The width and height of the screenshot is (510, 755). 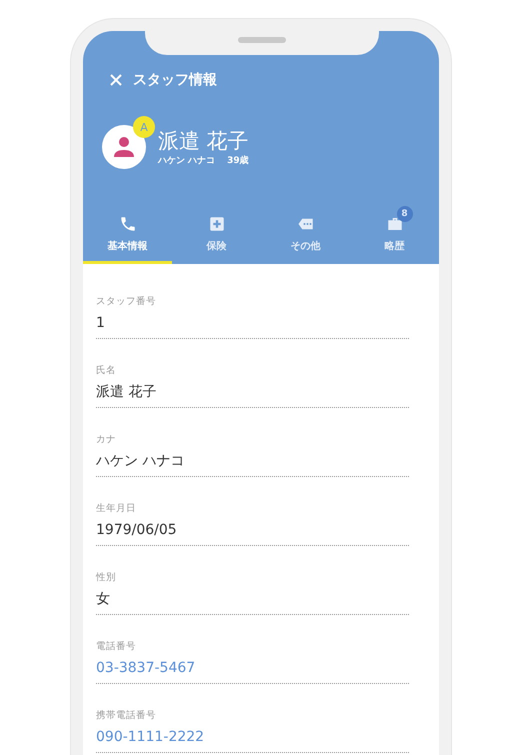 I want to click on field-value: 派遣 花子, so click(x=127, y=392).